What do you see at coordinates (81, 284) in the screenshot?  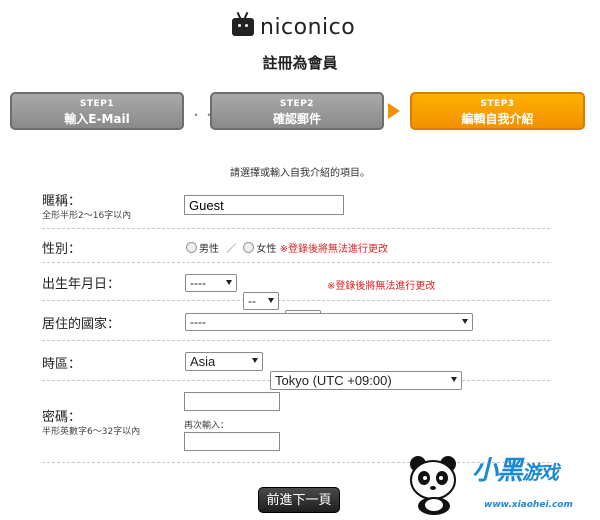 I see `birthday-label: 出生年月日：` at bounding box center [81, 284].